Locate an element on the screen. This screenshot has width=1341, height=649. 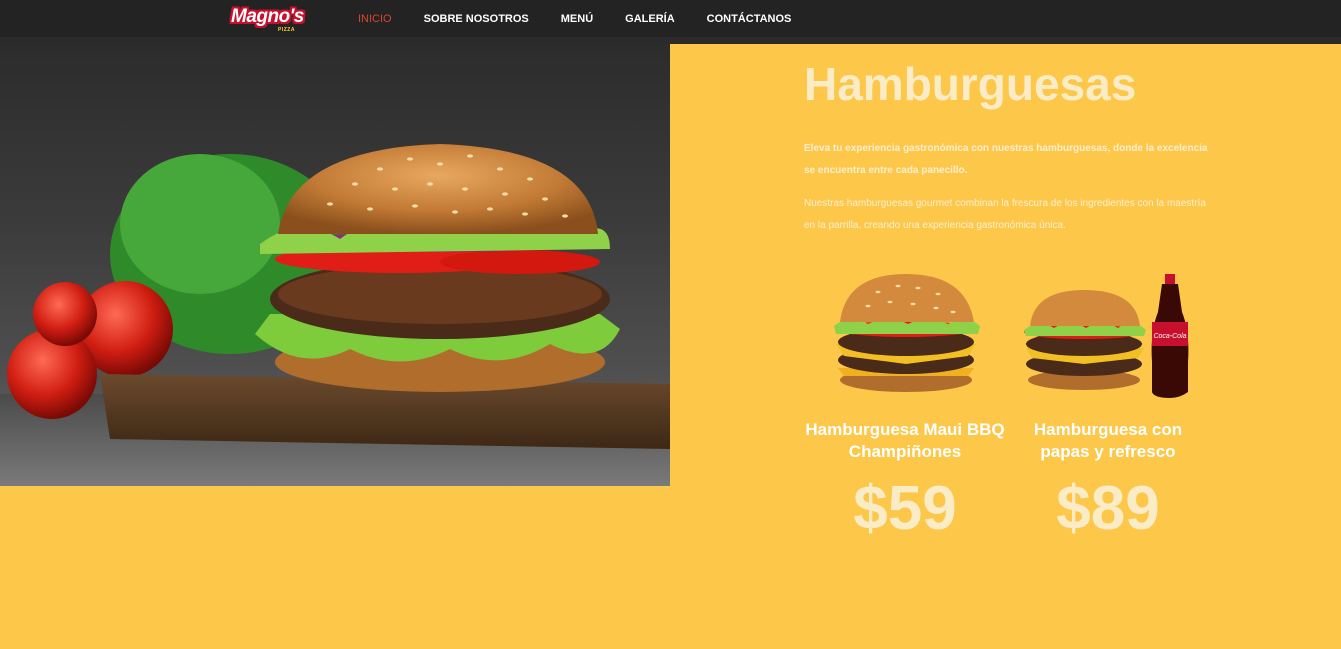
nav-item-contactanos: CONTÁCTANOS is located at coordinates (749, 19).